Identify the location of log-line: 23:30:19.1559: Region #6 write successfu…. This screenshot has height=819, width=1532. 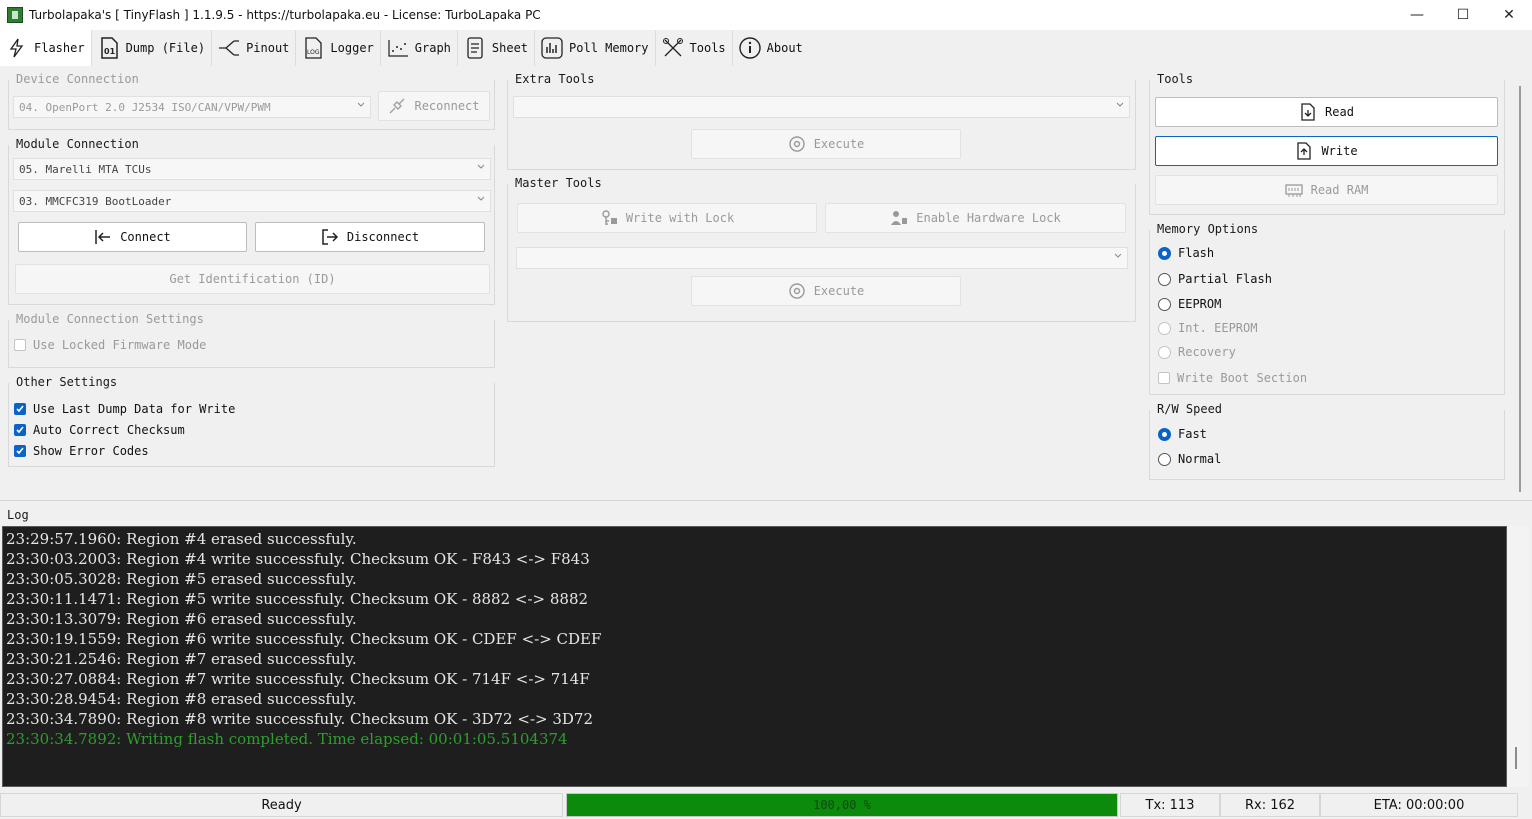
(304, 639).